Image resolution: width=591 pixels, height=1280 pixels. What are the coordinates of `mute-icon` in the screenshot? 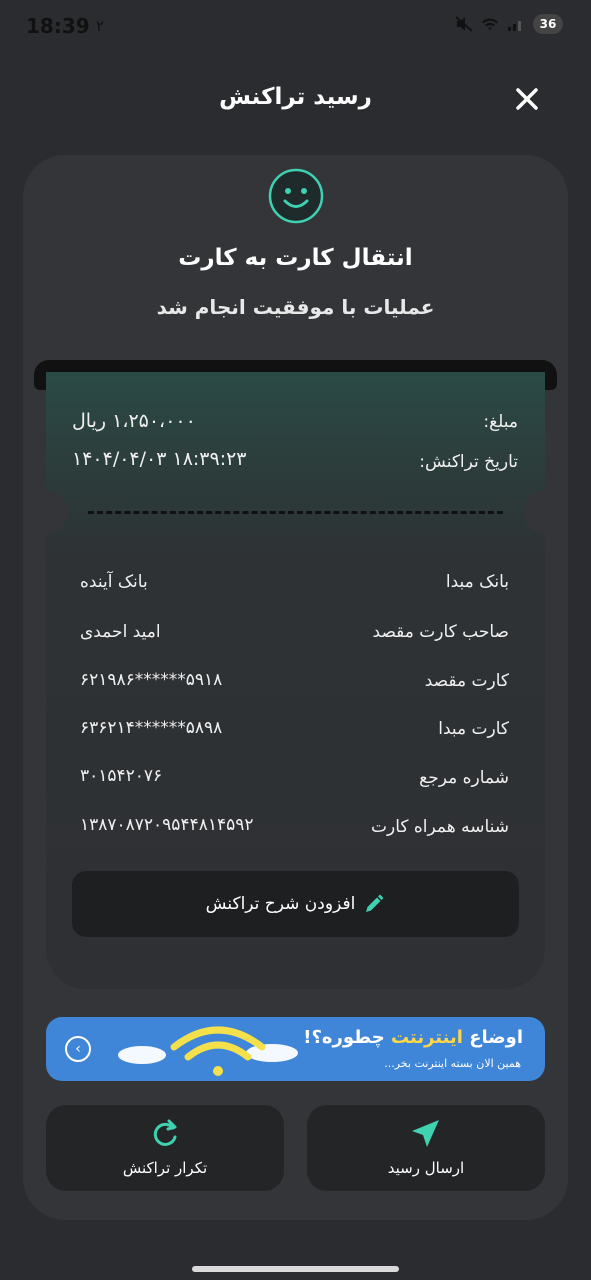 It's located at (464, 24).